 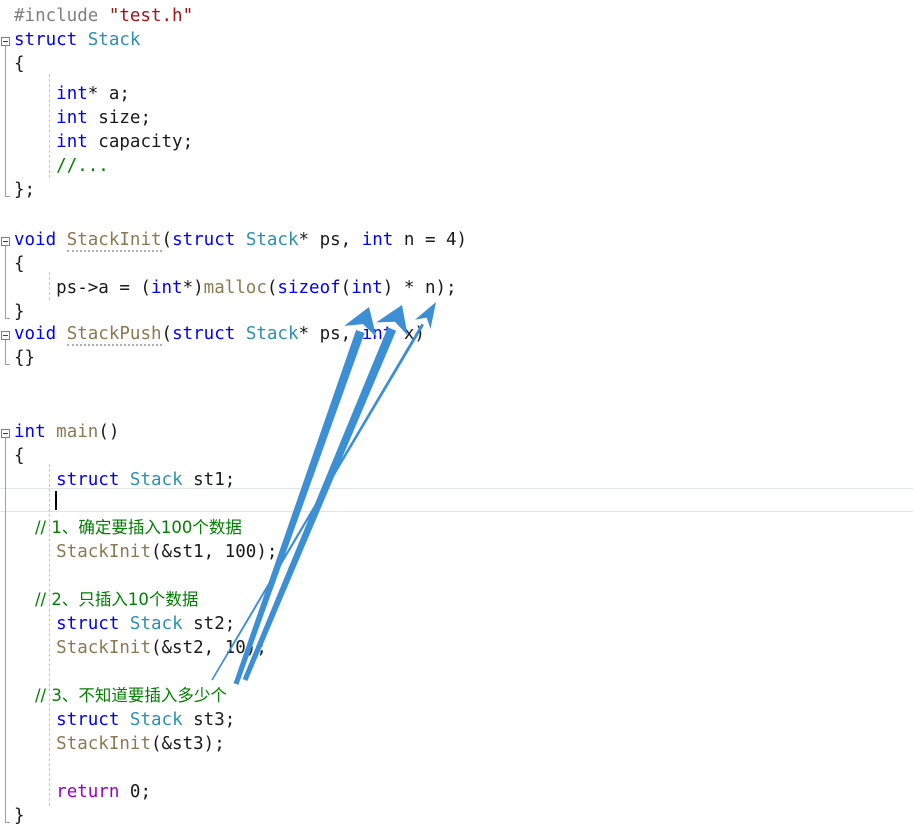 I want to click on code-line: {}, so click(x=456, y=358).